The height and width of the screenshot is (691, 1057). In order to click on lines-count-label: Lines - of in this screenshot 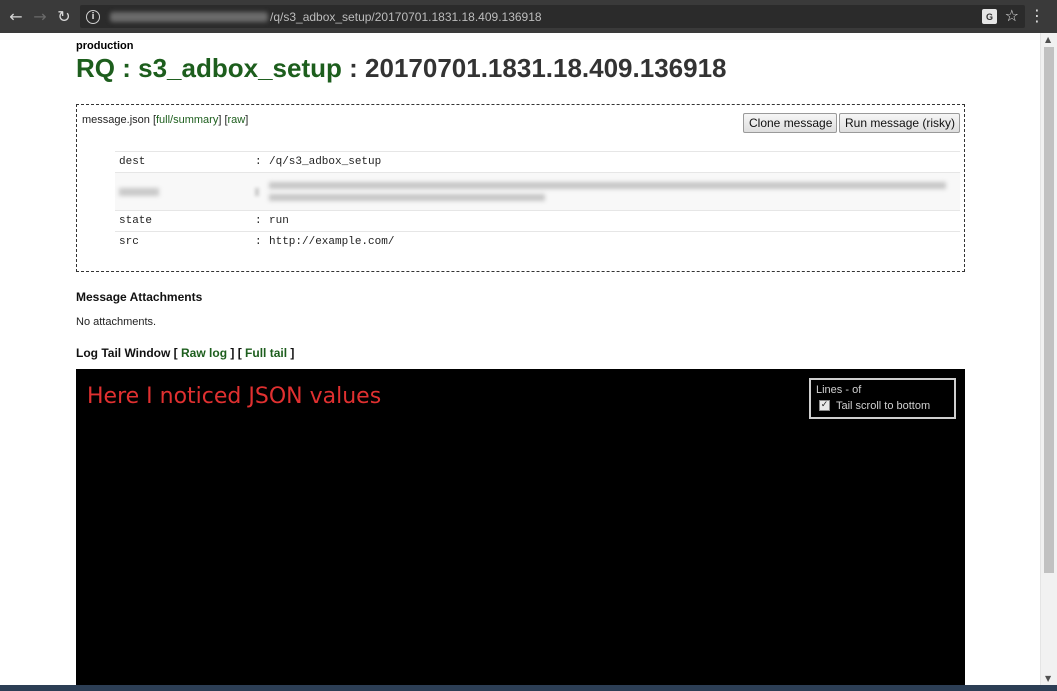, I will do `click(839, 390)`.